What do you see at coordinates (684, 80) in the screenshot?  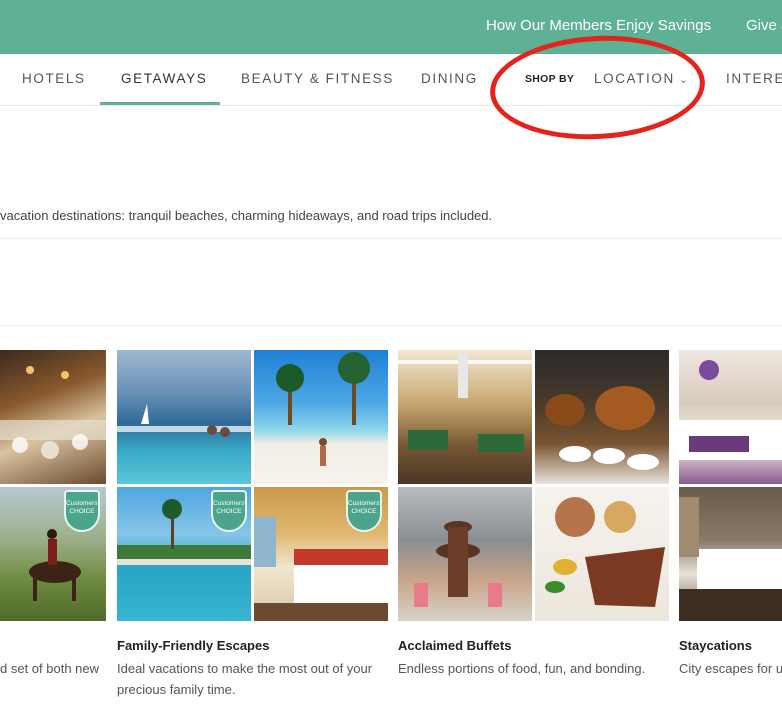 I see `chevron-down-icon: ⌄` at bounding box center [684, 80].